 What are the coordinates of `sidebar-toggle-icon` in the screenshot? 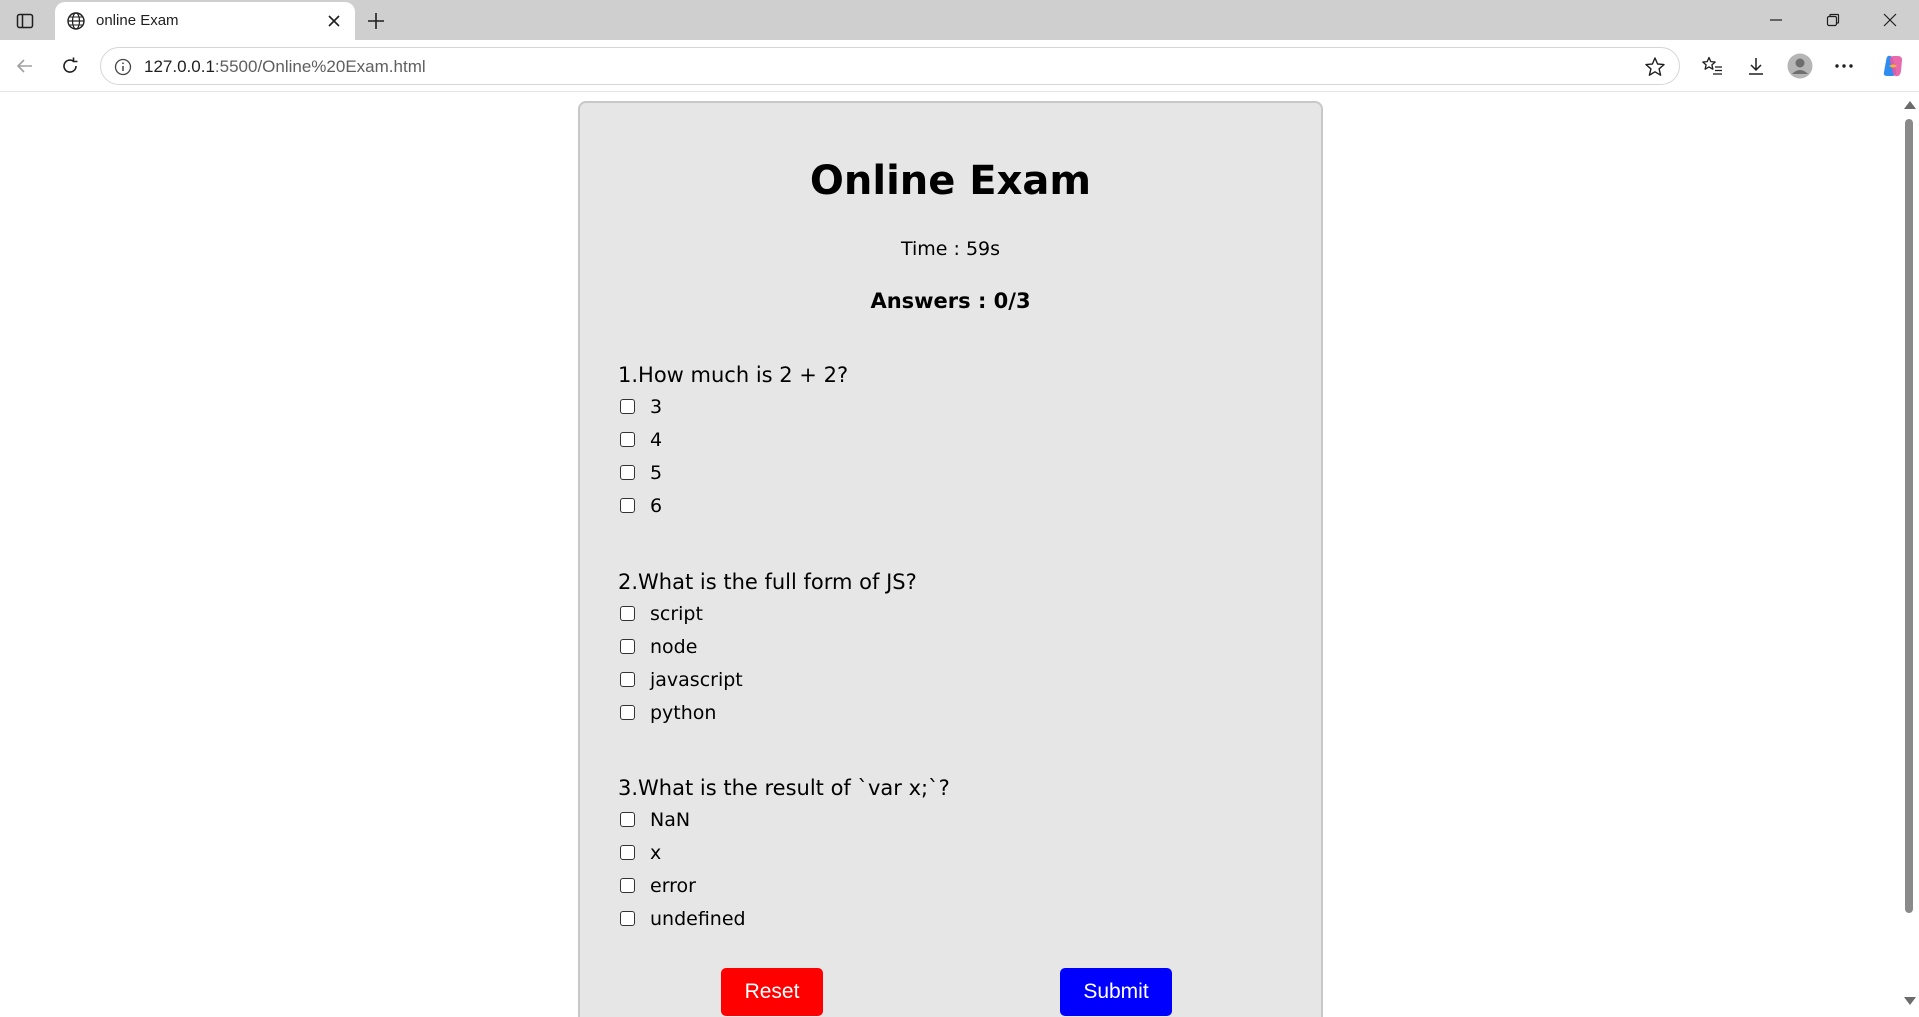 It's located at (25, 21).